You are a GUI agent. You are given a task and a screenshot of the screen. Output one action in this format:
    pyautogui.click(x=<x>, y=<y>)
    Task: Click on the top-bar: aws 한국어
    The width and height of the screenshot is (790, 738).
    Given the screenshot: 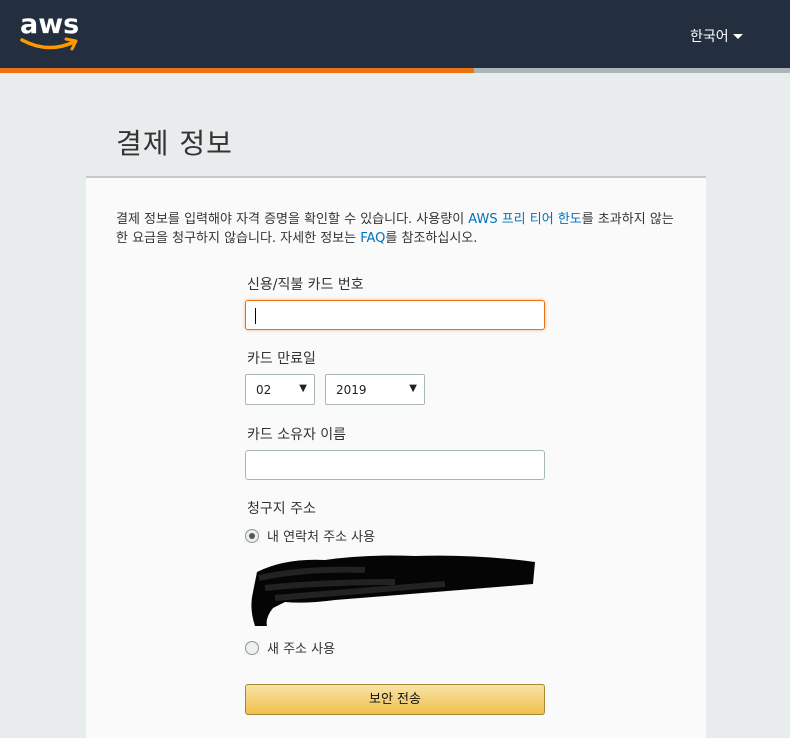 What is the action you would take?
    pyautogui.click(x=395, y=34)
    